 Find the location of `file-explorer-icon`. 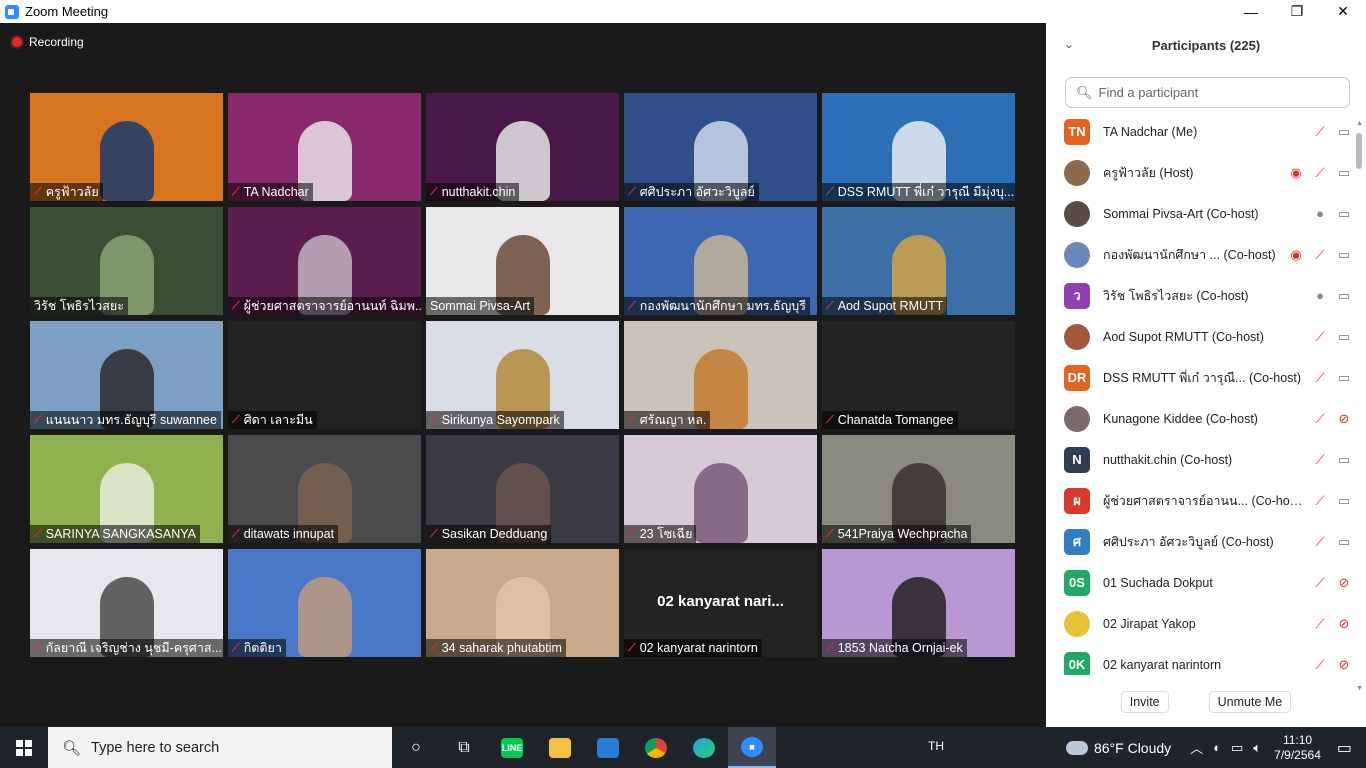

file-explorer-icon is located at coordinates (560, 747).